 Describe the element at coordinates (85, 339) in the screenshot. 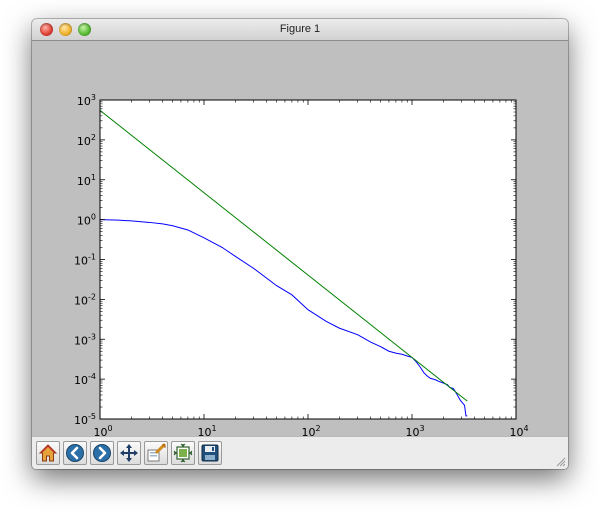

I see `y-tick-label: 10-3` at that location.